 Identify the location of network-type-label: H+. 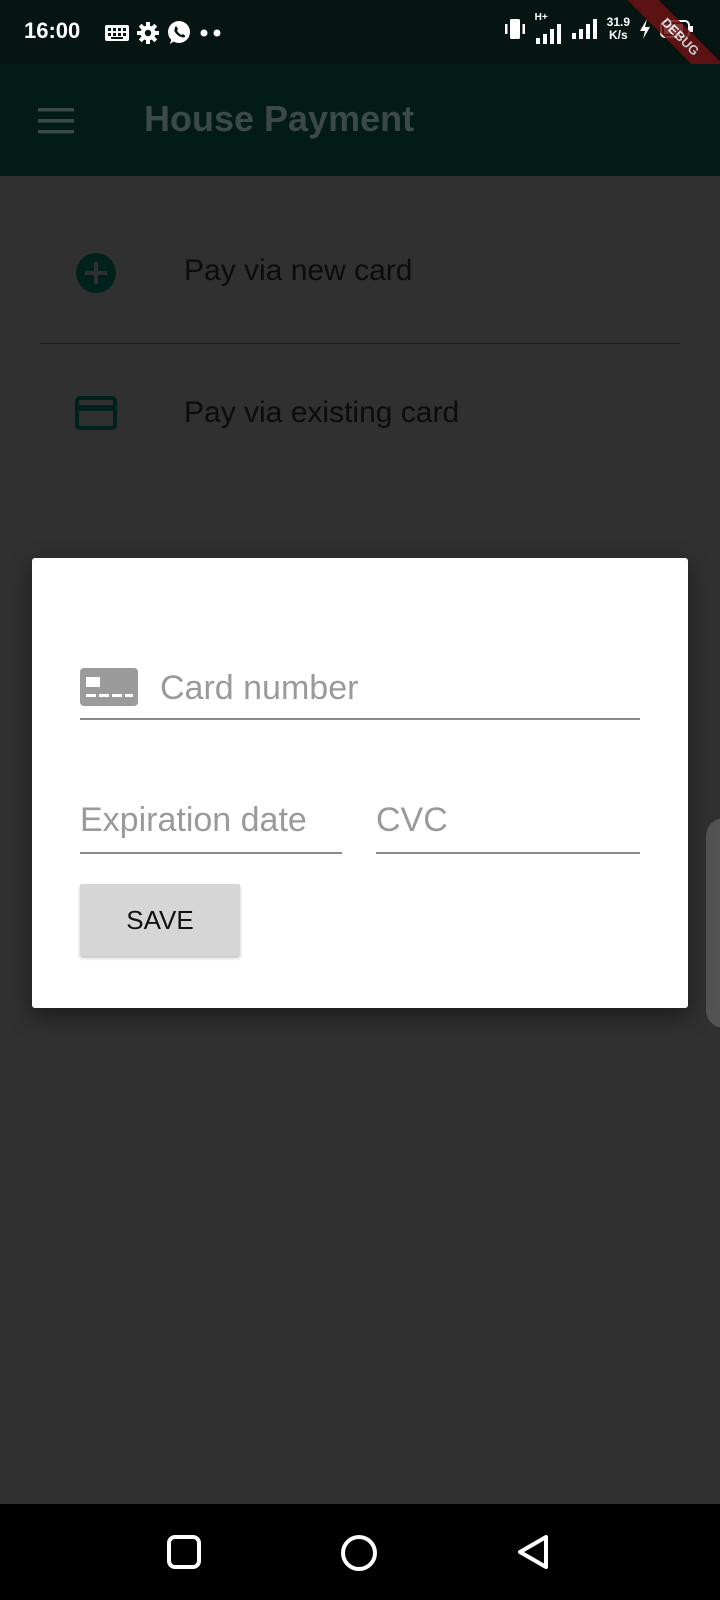
(541, 17).